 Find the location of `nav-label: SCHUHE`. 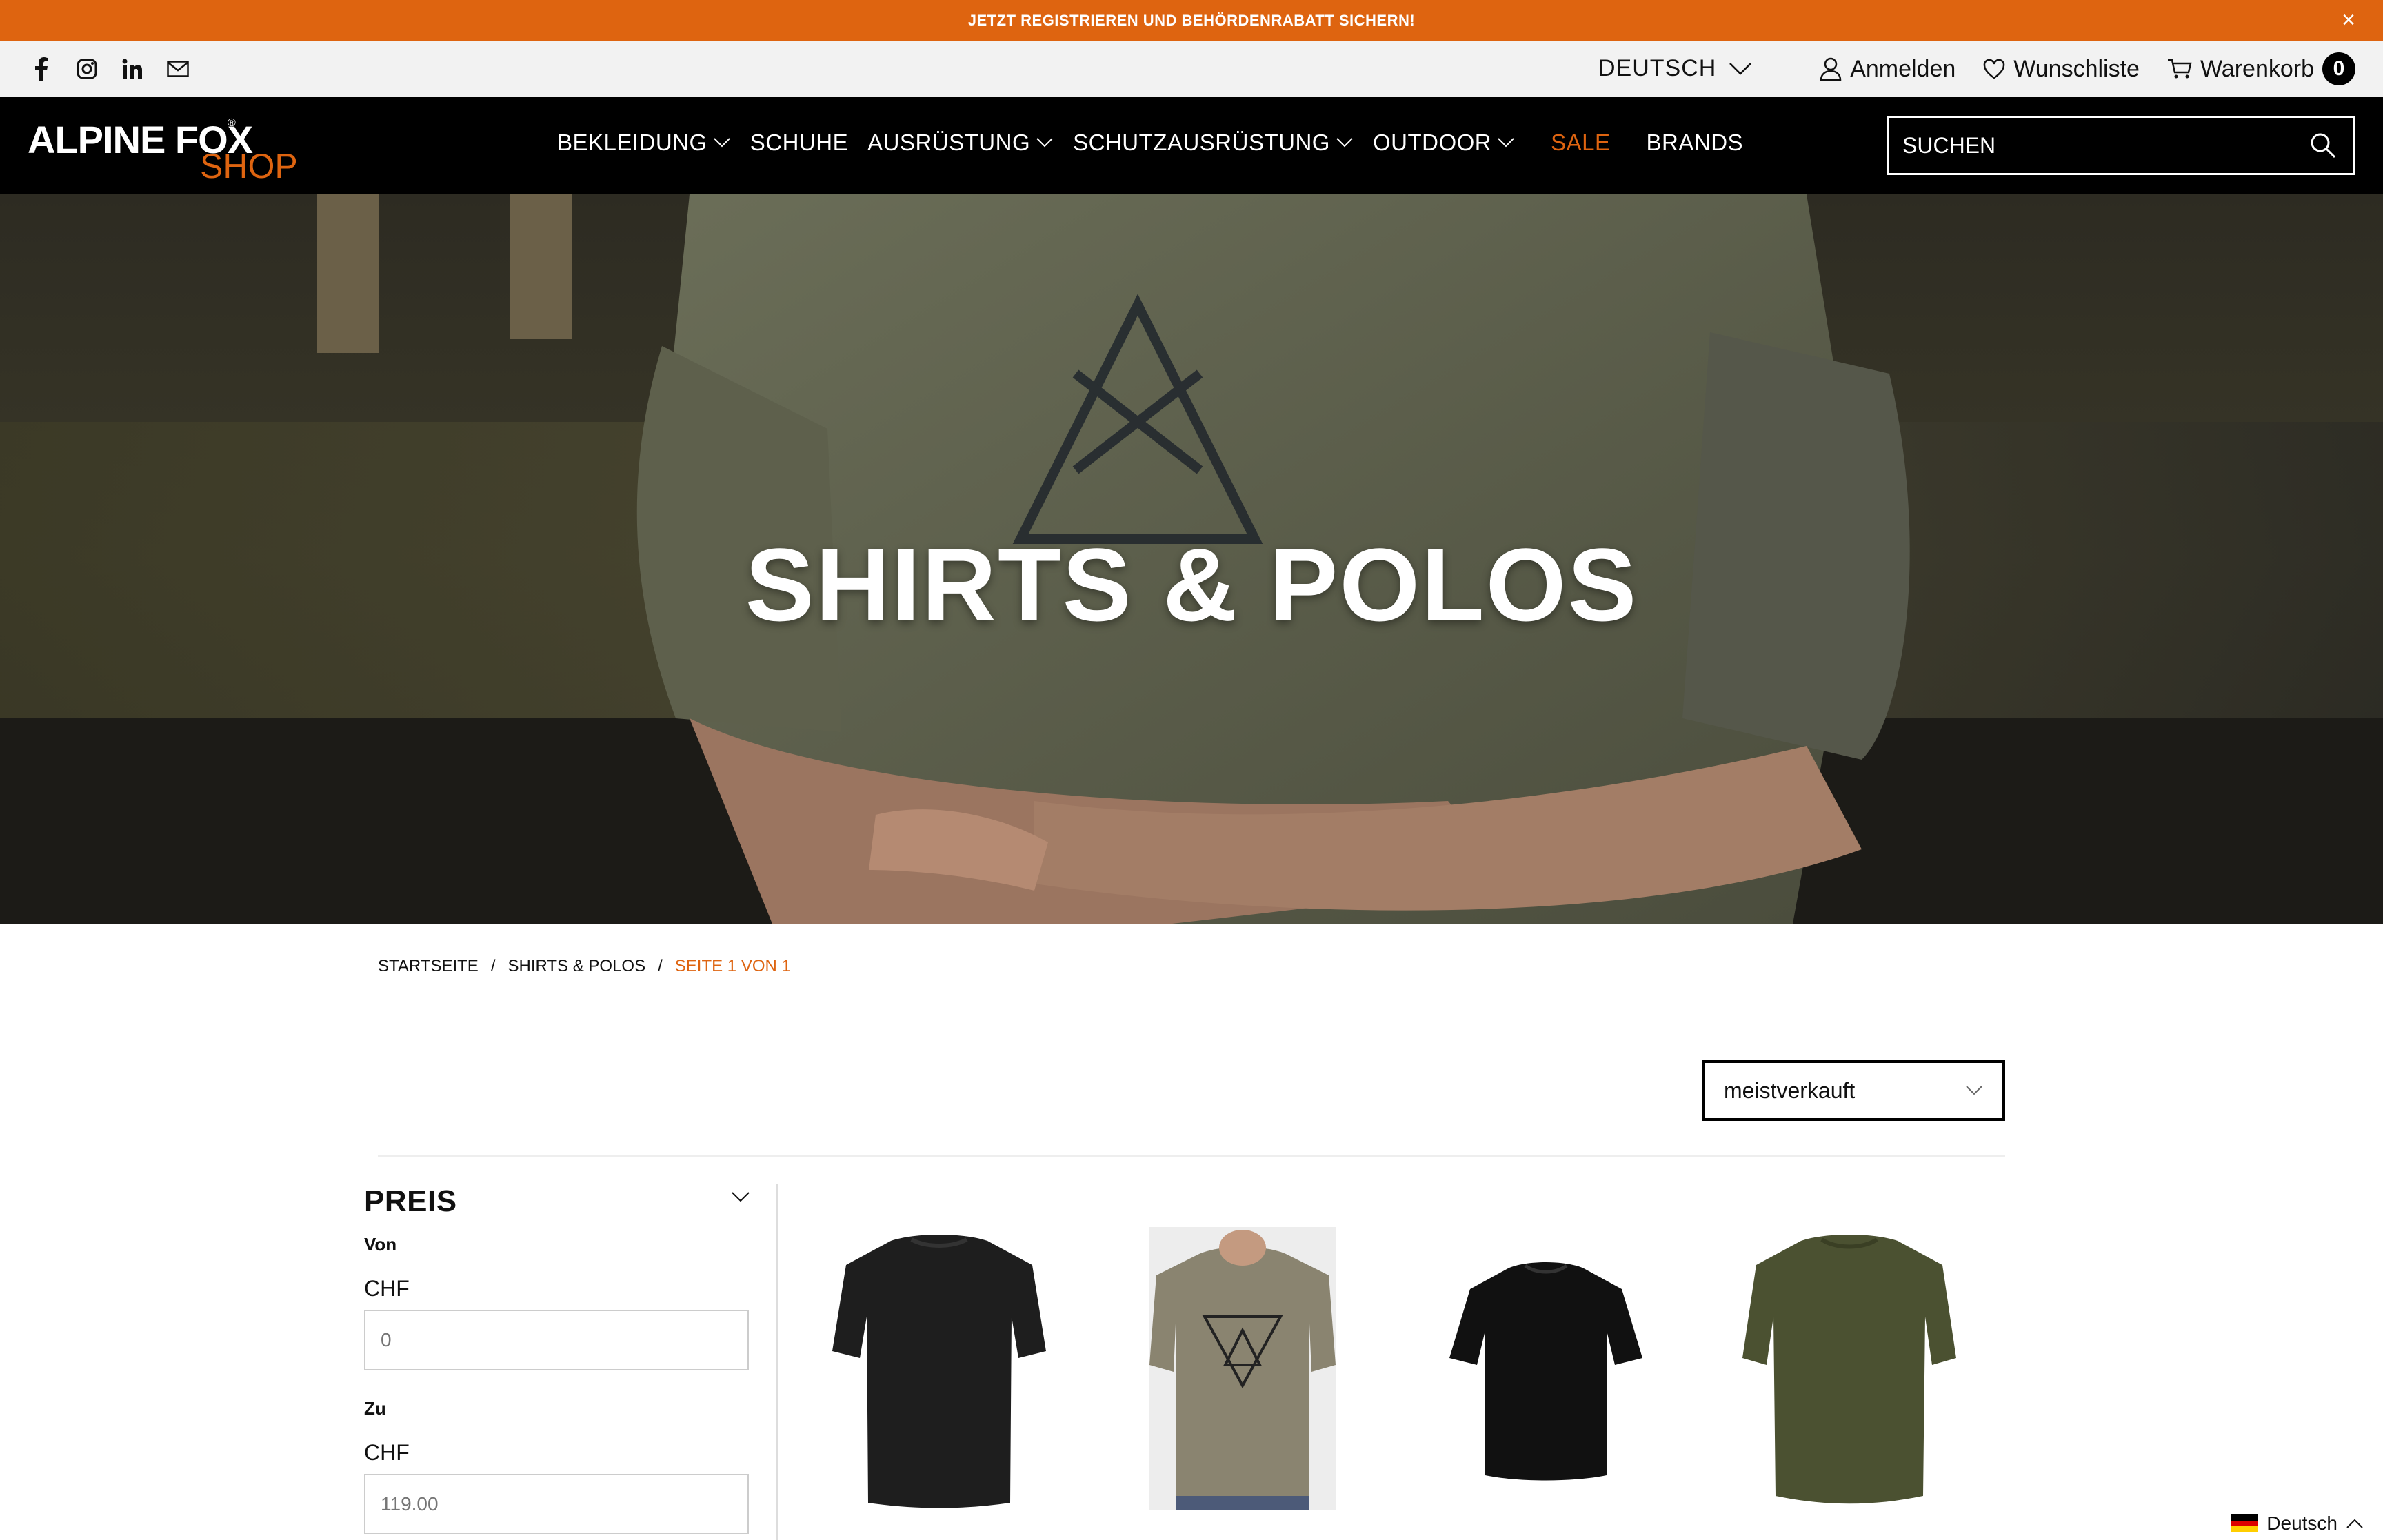

nav-label: SCHUHE is located at coordinates (799, 143).